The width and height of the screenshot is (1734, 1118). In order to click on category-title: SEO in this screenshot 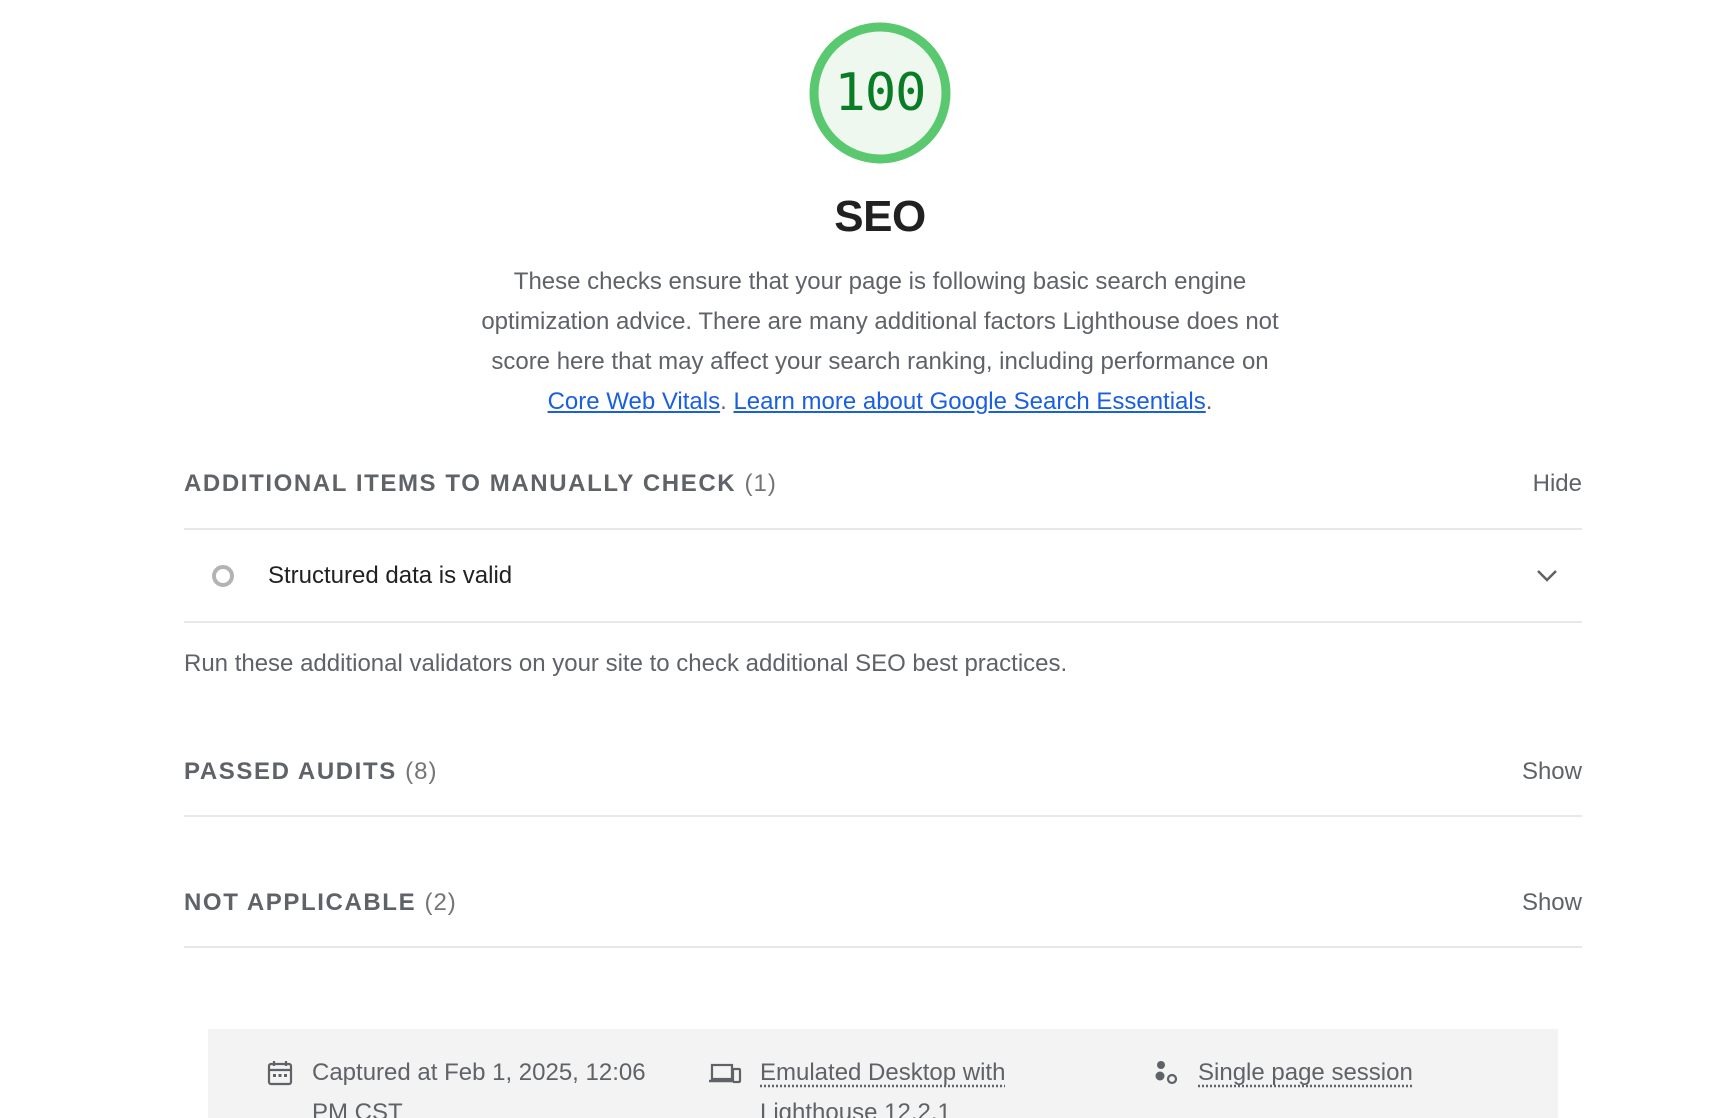, I will do `click(880, 216)`.